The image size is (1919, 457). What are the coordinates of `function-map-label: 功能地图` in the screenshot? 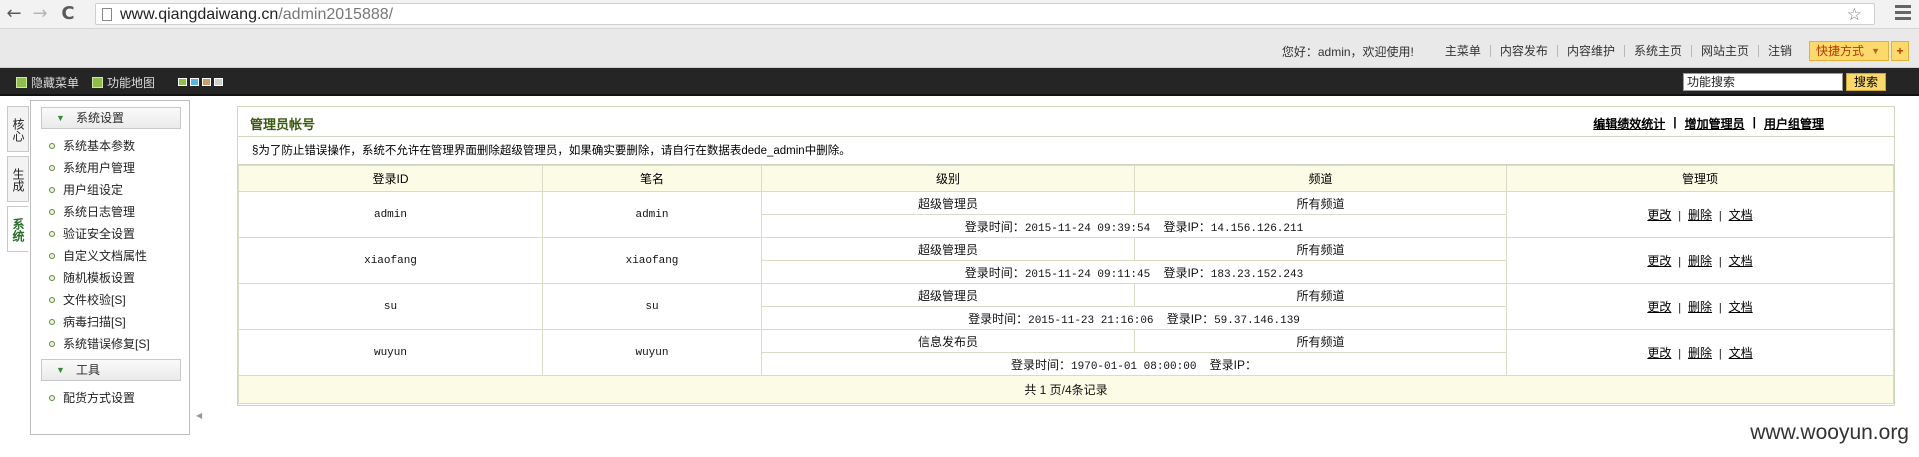 It's located at (131, 83).